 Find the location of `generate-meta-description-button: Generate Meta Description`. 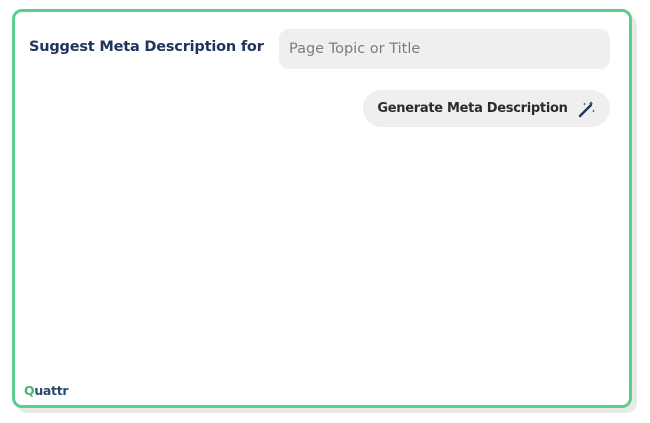

generate-meta-description-button: Generate Meta Description is located at coordinates (486, 108).